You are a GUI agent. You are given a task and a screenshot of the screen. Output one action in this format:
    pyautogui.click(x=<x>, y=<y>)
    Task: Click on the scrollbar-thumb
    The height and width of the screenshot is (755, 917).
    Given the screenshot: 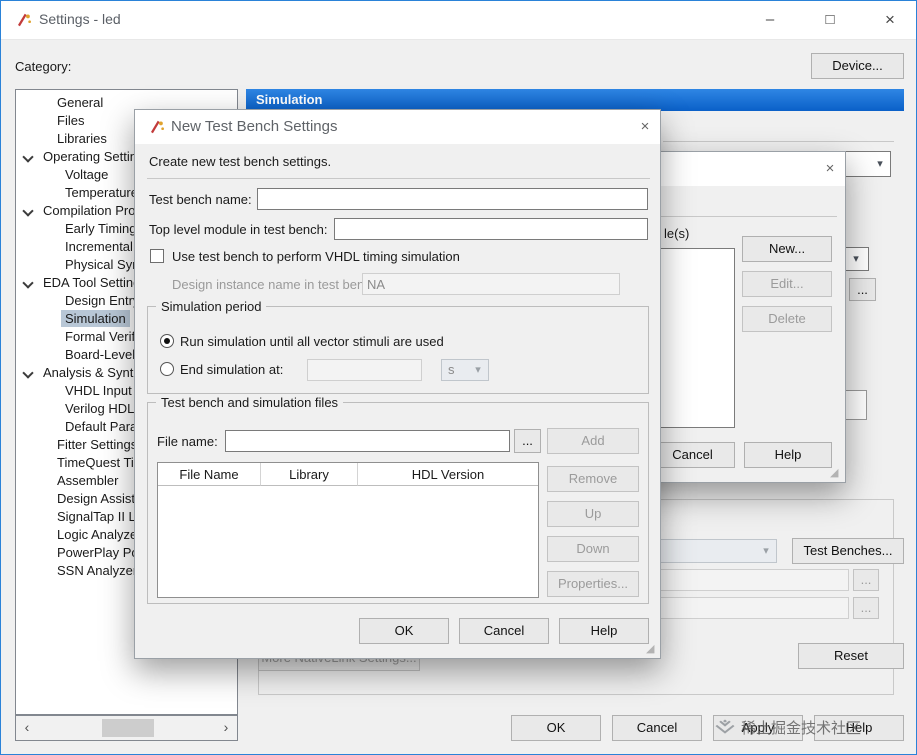 What is the action you would take?
    pyautogui.click(x=128, y=728)
    